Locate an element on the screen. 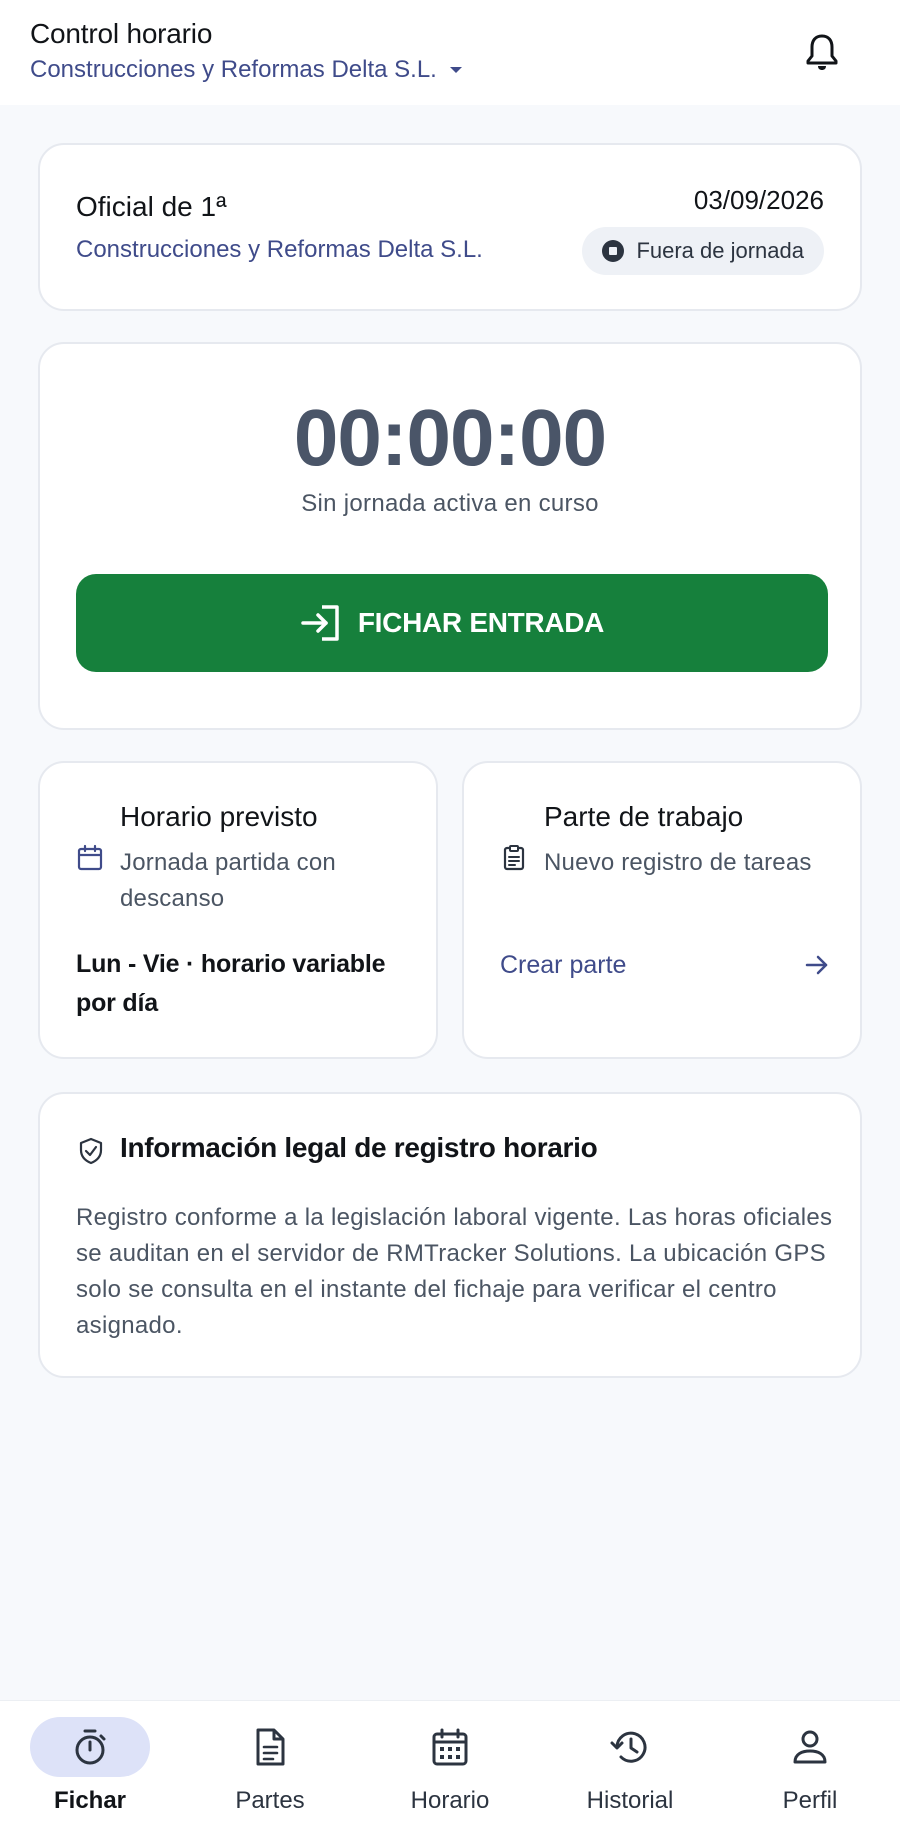 The width and height of the screenshot is (900, 1828). timer-icon is located at coordinates (90, 1747).